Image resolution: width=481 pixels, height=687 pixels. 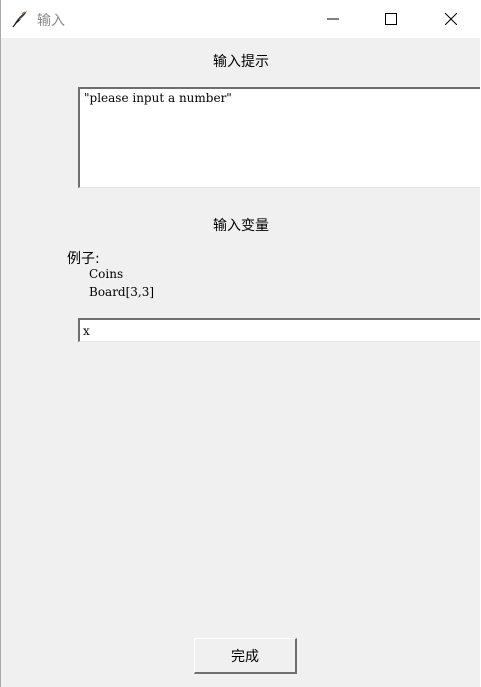 I want to click on variable-input, so click(x=279, y=330).